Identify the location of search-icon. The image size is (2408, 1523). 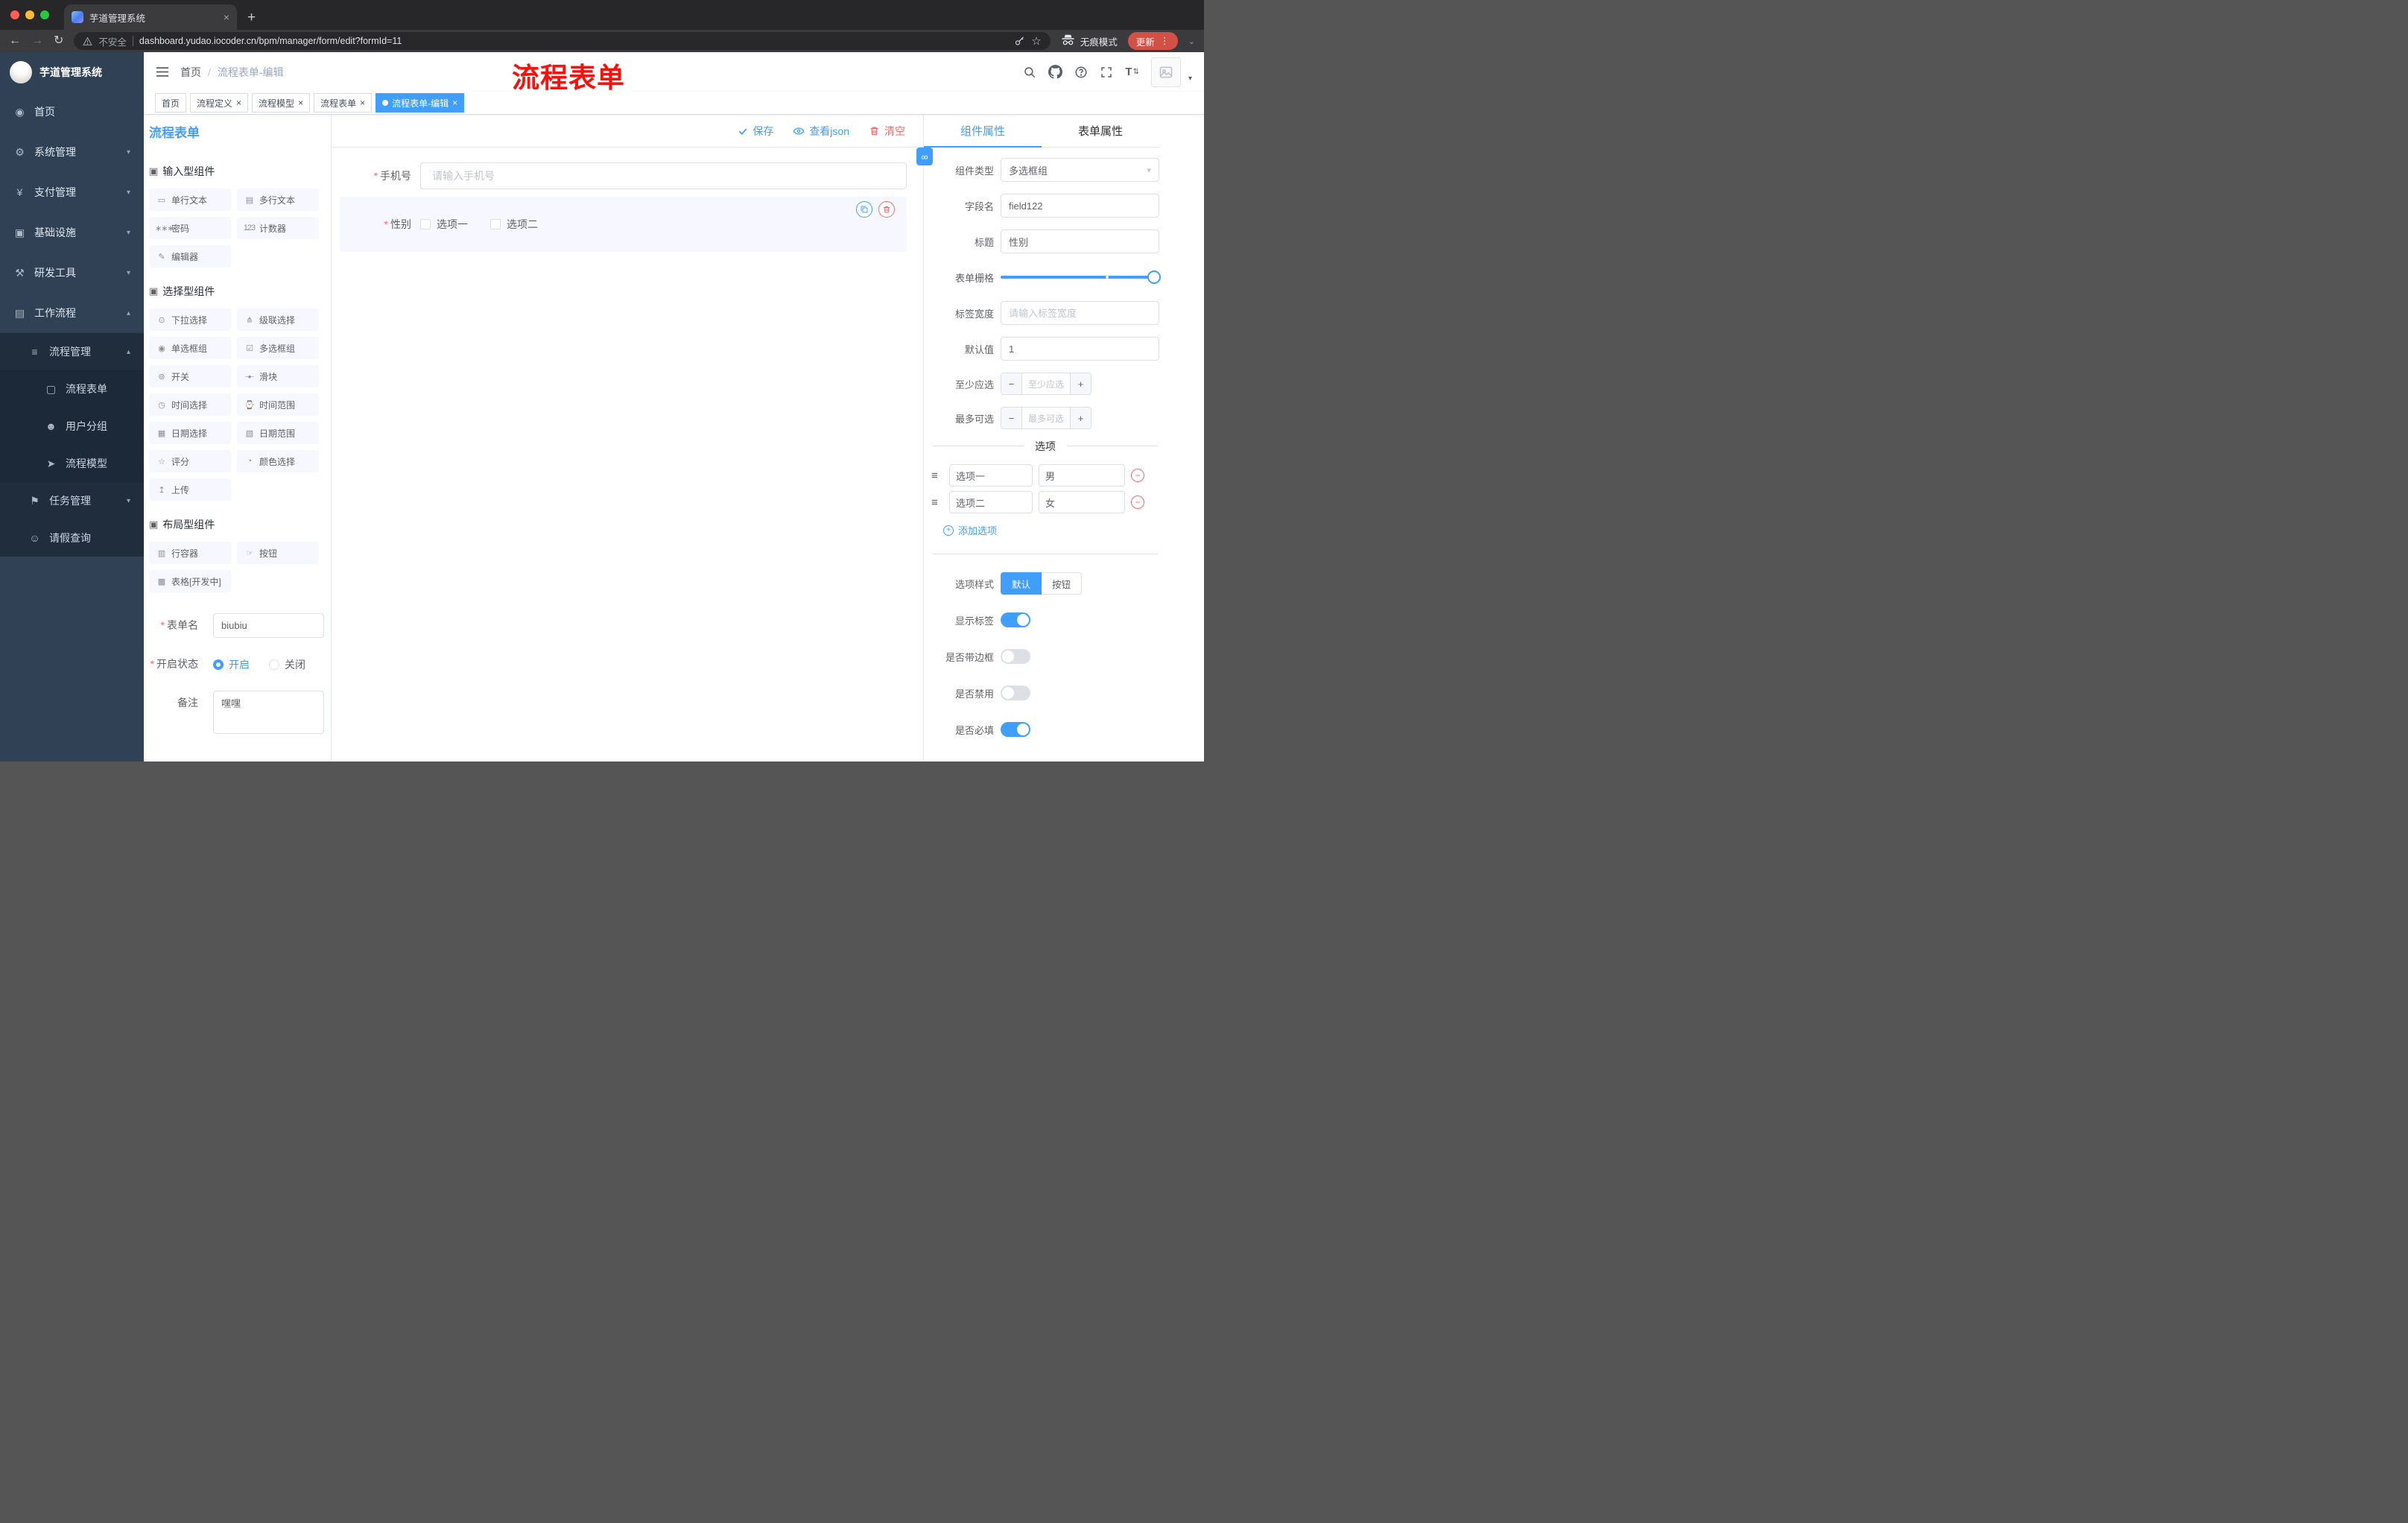
(1029, 72).